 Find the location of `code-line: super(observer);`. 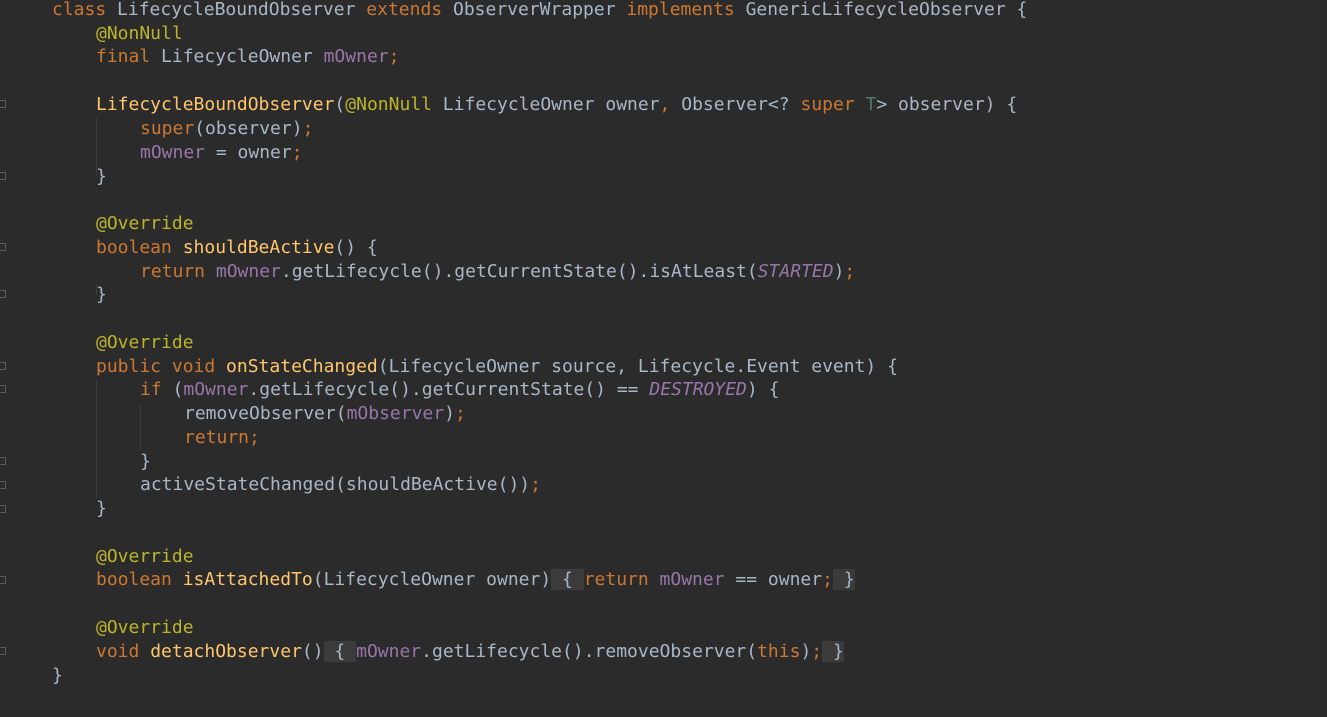

code-line: super(observer); is located at coordinates (226, 129).